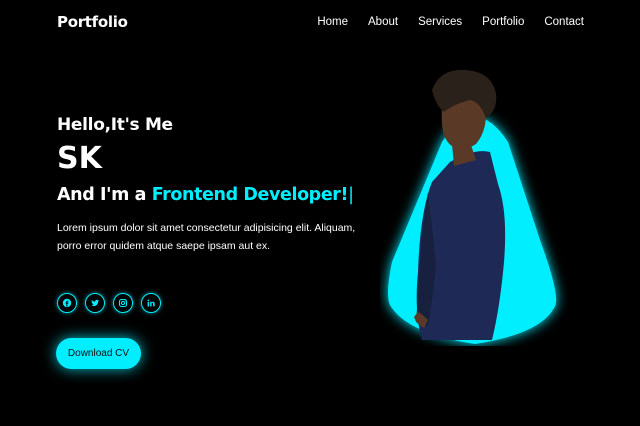 The width and height of the screenshot is (640, 426). Describe the element at coordinates (104, 194) in the screenshot. I see `role-prefix: And I'm a` at that location.